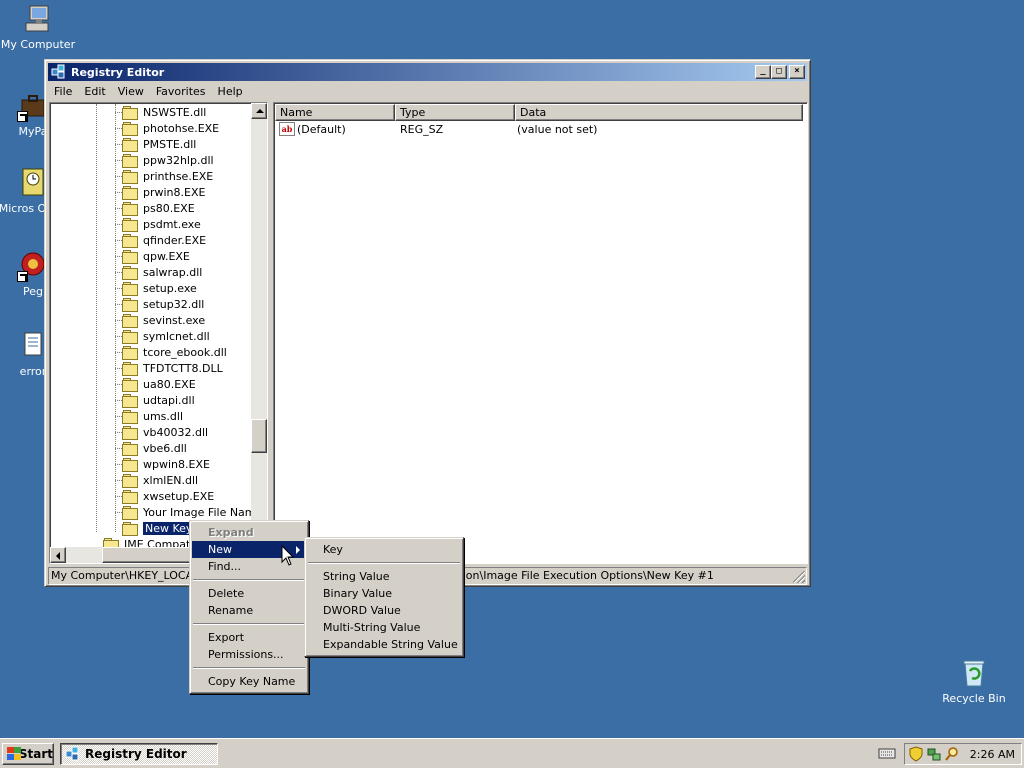 This screenshot has height=768, width=1024. Describe the element at coordinates (175, 112) in the screenshot. I see `tree-item-label: NSWSTE.dll` at that location.